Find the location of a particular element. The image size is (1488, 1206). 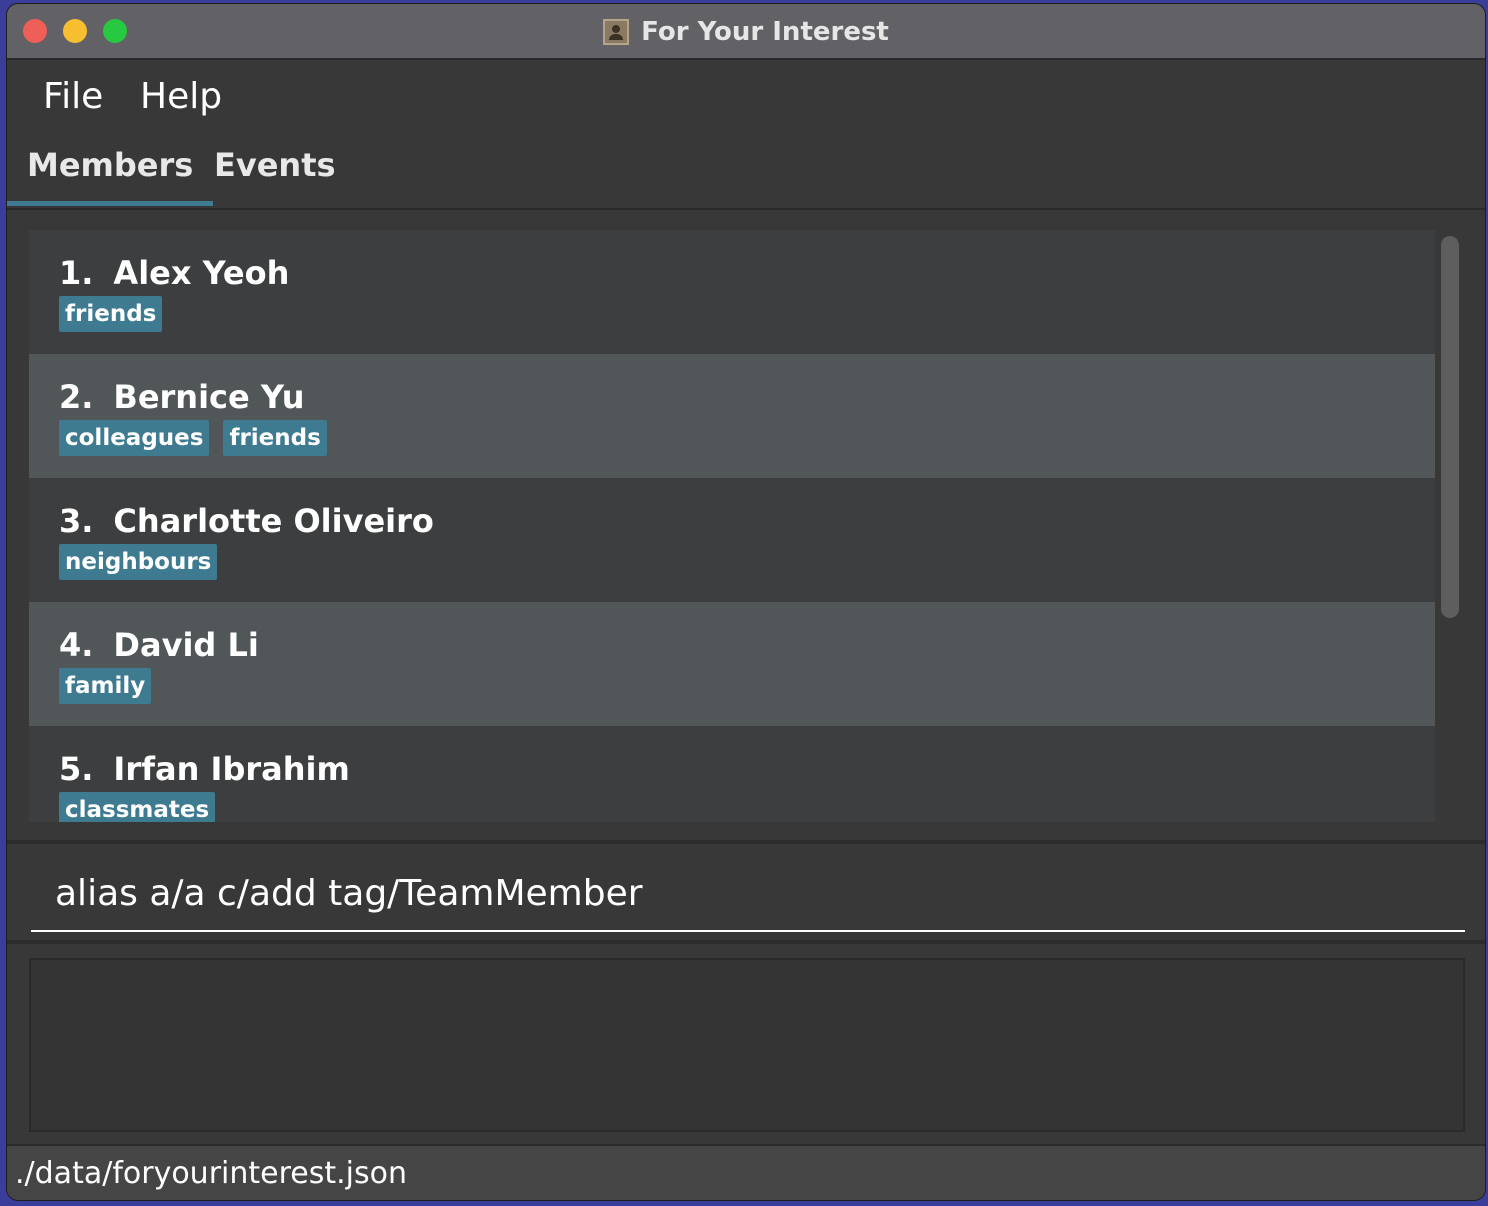

member-card: 1. Alex Yeoh friends is located at coordinates (732, 292).